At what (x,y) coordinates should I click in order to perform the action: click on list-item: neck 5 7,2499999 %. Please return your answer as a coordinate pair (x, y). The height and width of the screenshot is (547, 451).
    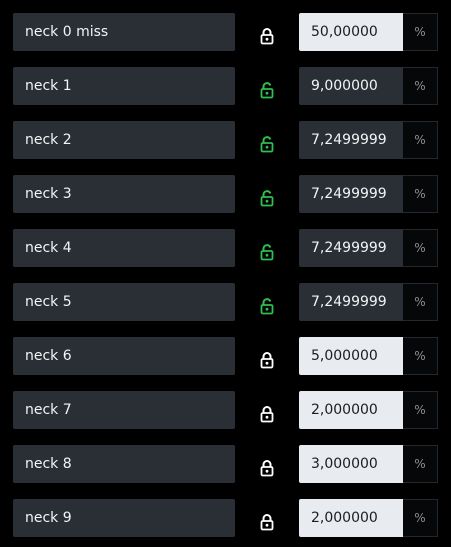
    Looking at the image, I should click on (225, 302).